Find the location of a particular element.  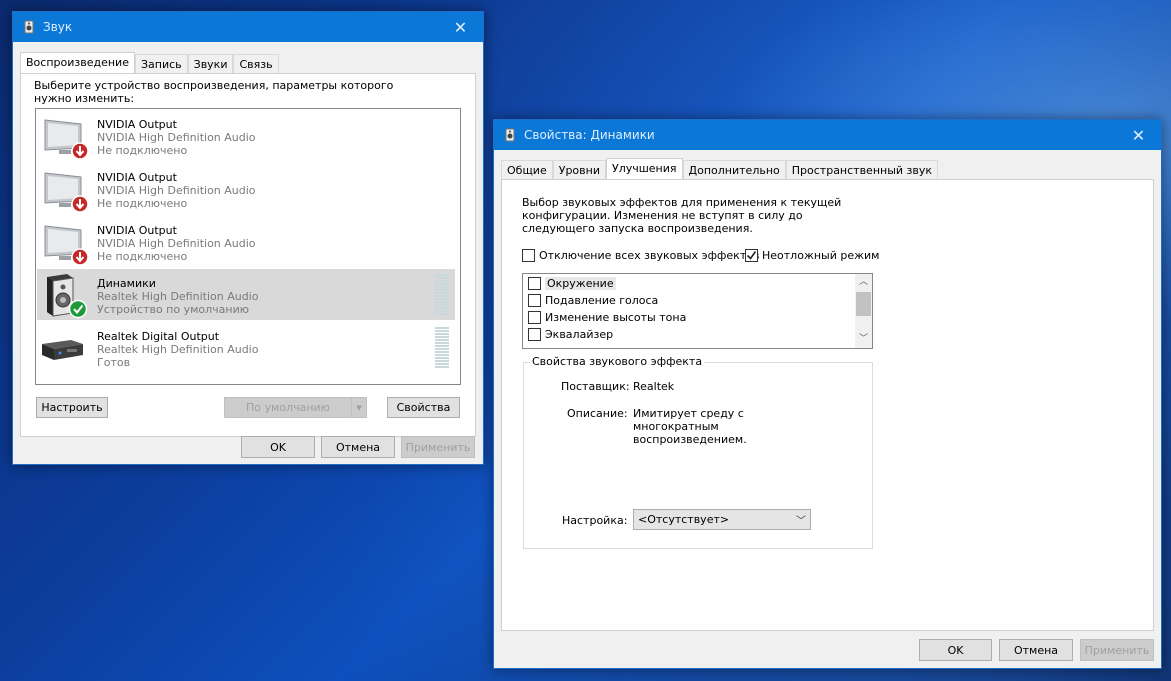

speaker-default-icon is located at coordinates (67, 294).